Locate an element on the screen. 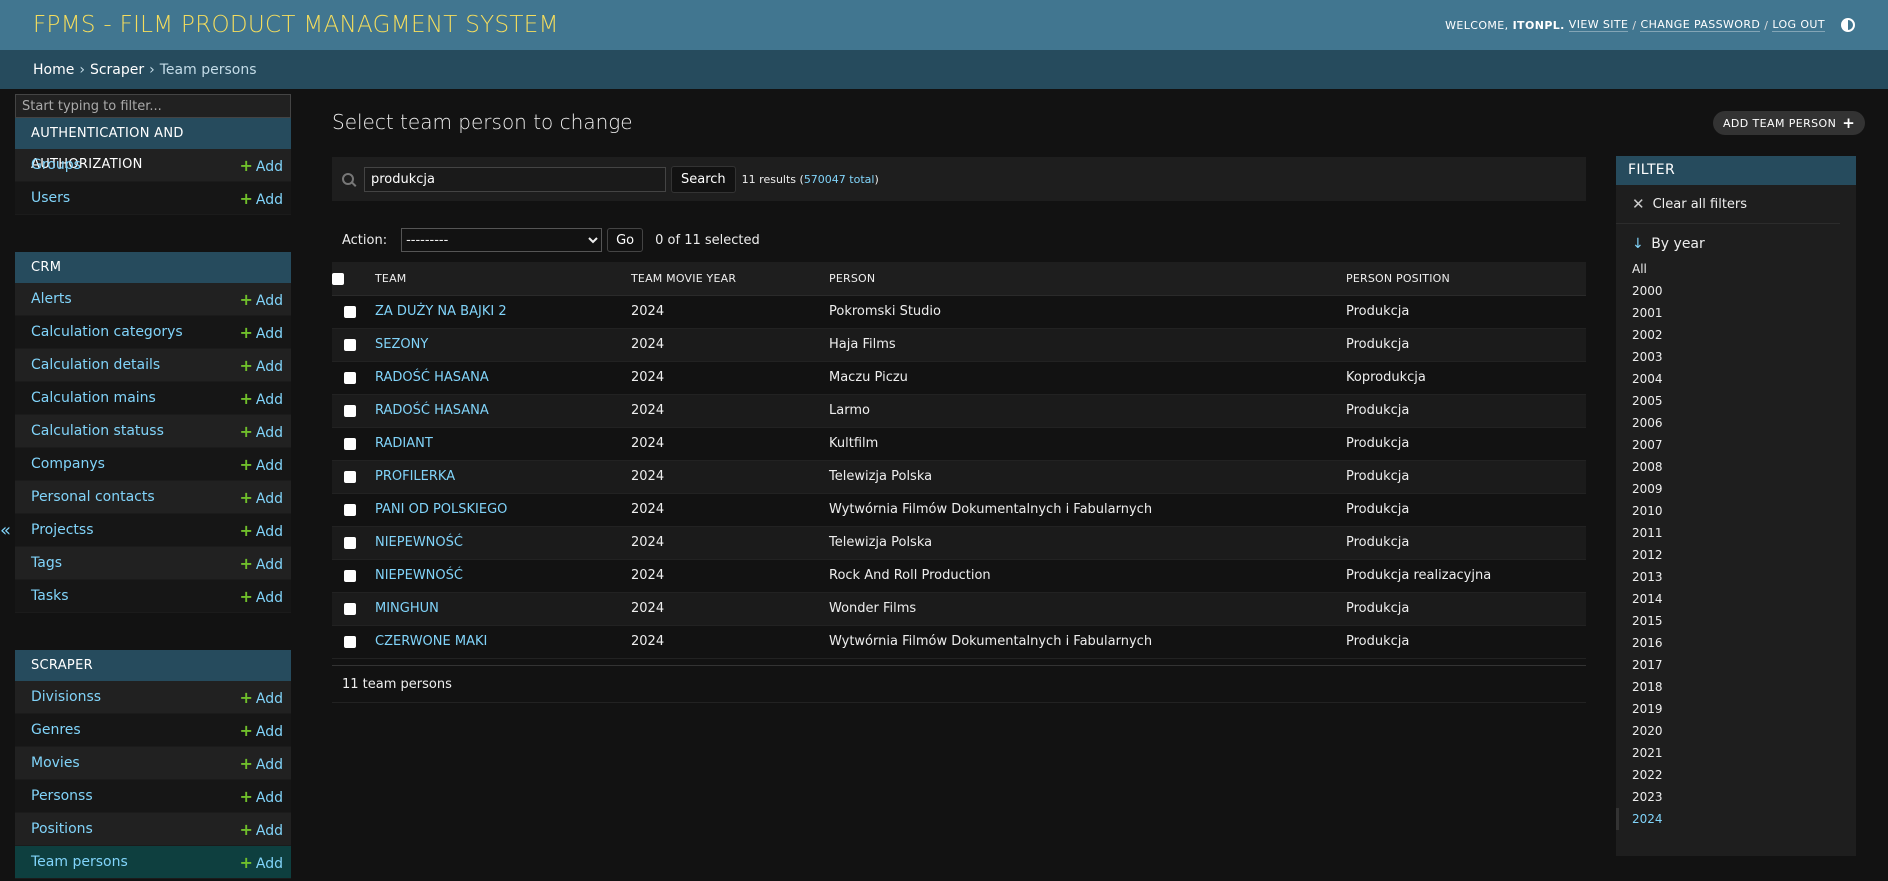  filter-option: 2020 is located at coordinates (1744, 731).